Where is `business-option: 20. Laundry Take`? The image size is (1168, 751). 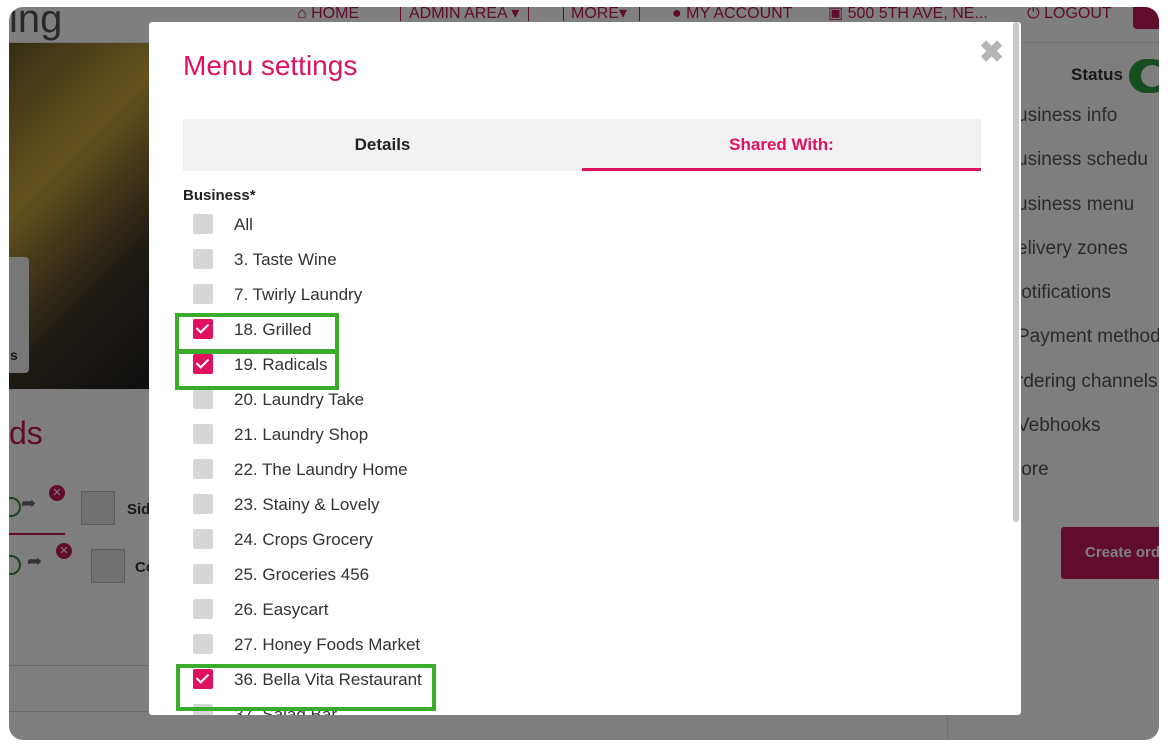
business-option: 20. Laundry Take is located at coordinates (333, 402).